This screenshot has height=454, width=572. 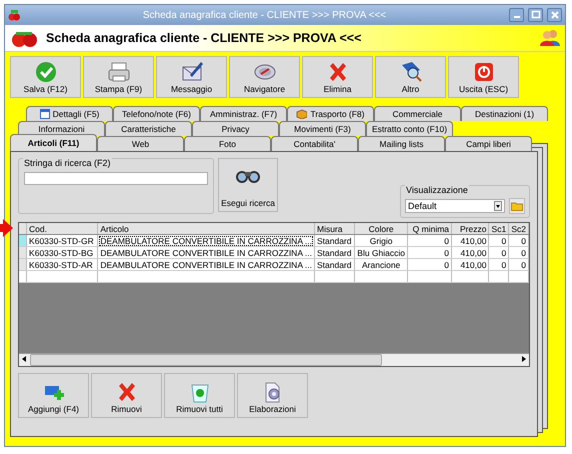 What do you see at coordinates (53, 142) in the screenshot?
I see `tab: Articoli (F11)` at bounding box center [53, 142].